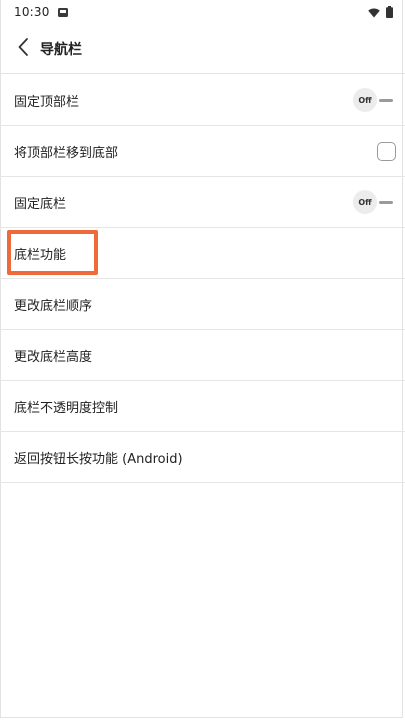 The width and height of the screenshot is (405, 720). I want to click on wifi-icon, so click(374, 12).